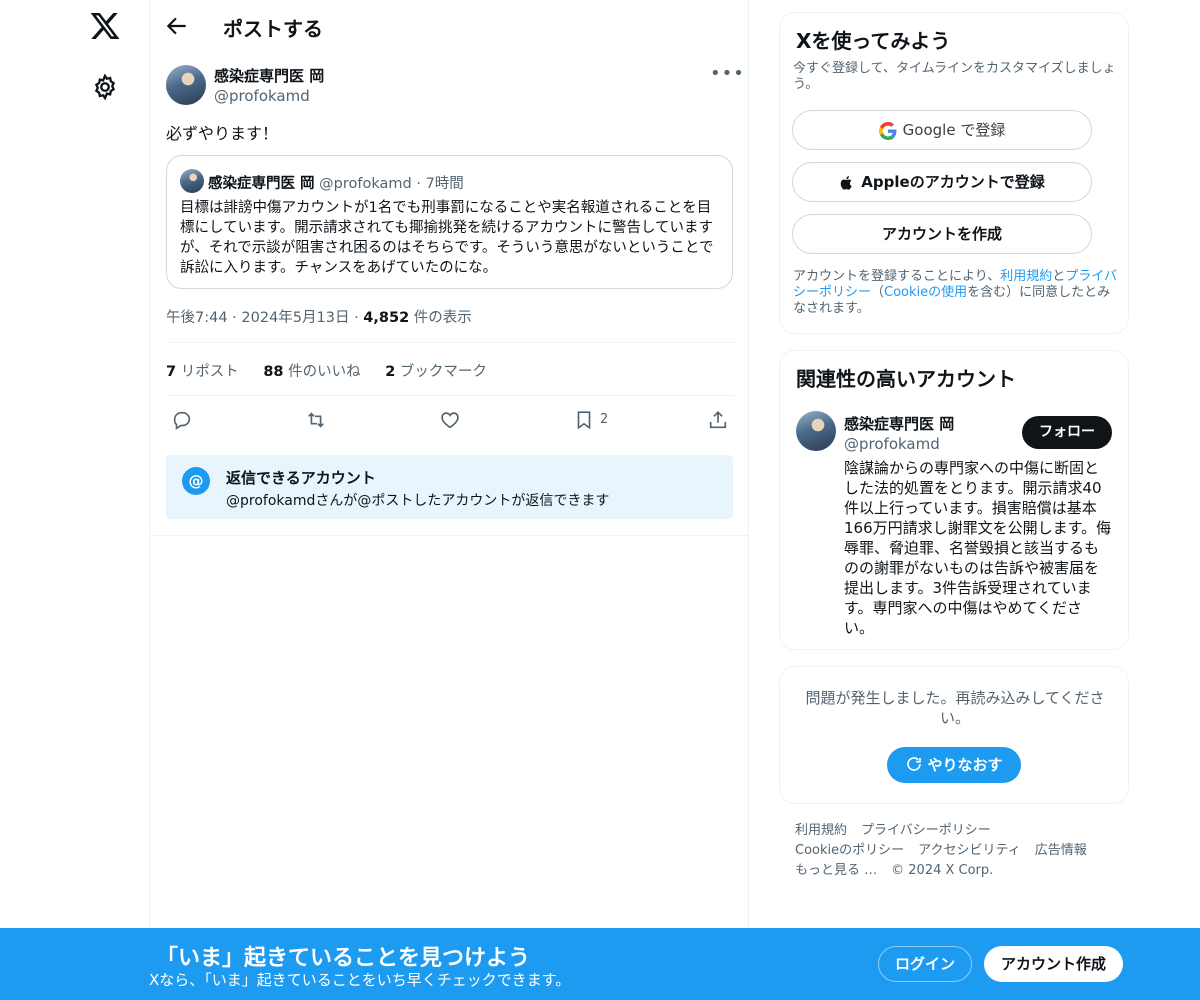 Image resolution: width=1200 pixels, height=1000 pixels. Describe the element at coordinates (954, 76) in the screenshot. I see `signup-subtitle: 今すぐ登録して、タイムラインをカスタマイズしましょう。` at that location.